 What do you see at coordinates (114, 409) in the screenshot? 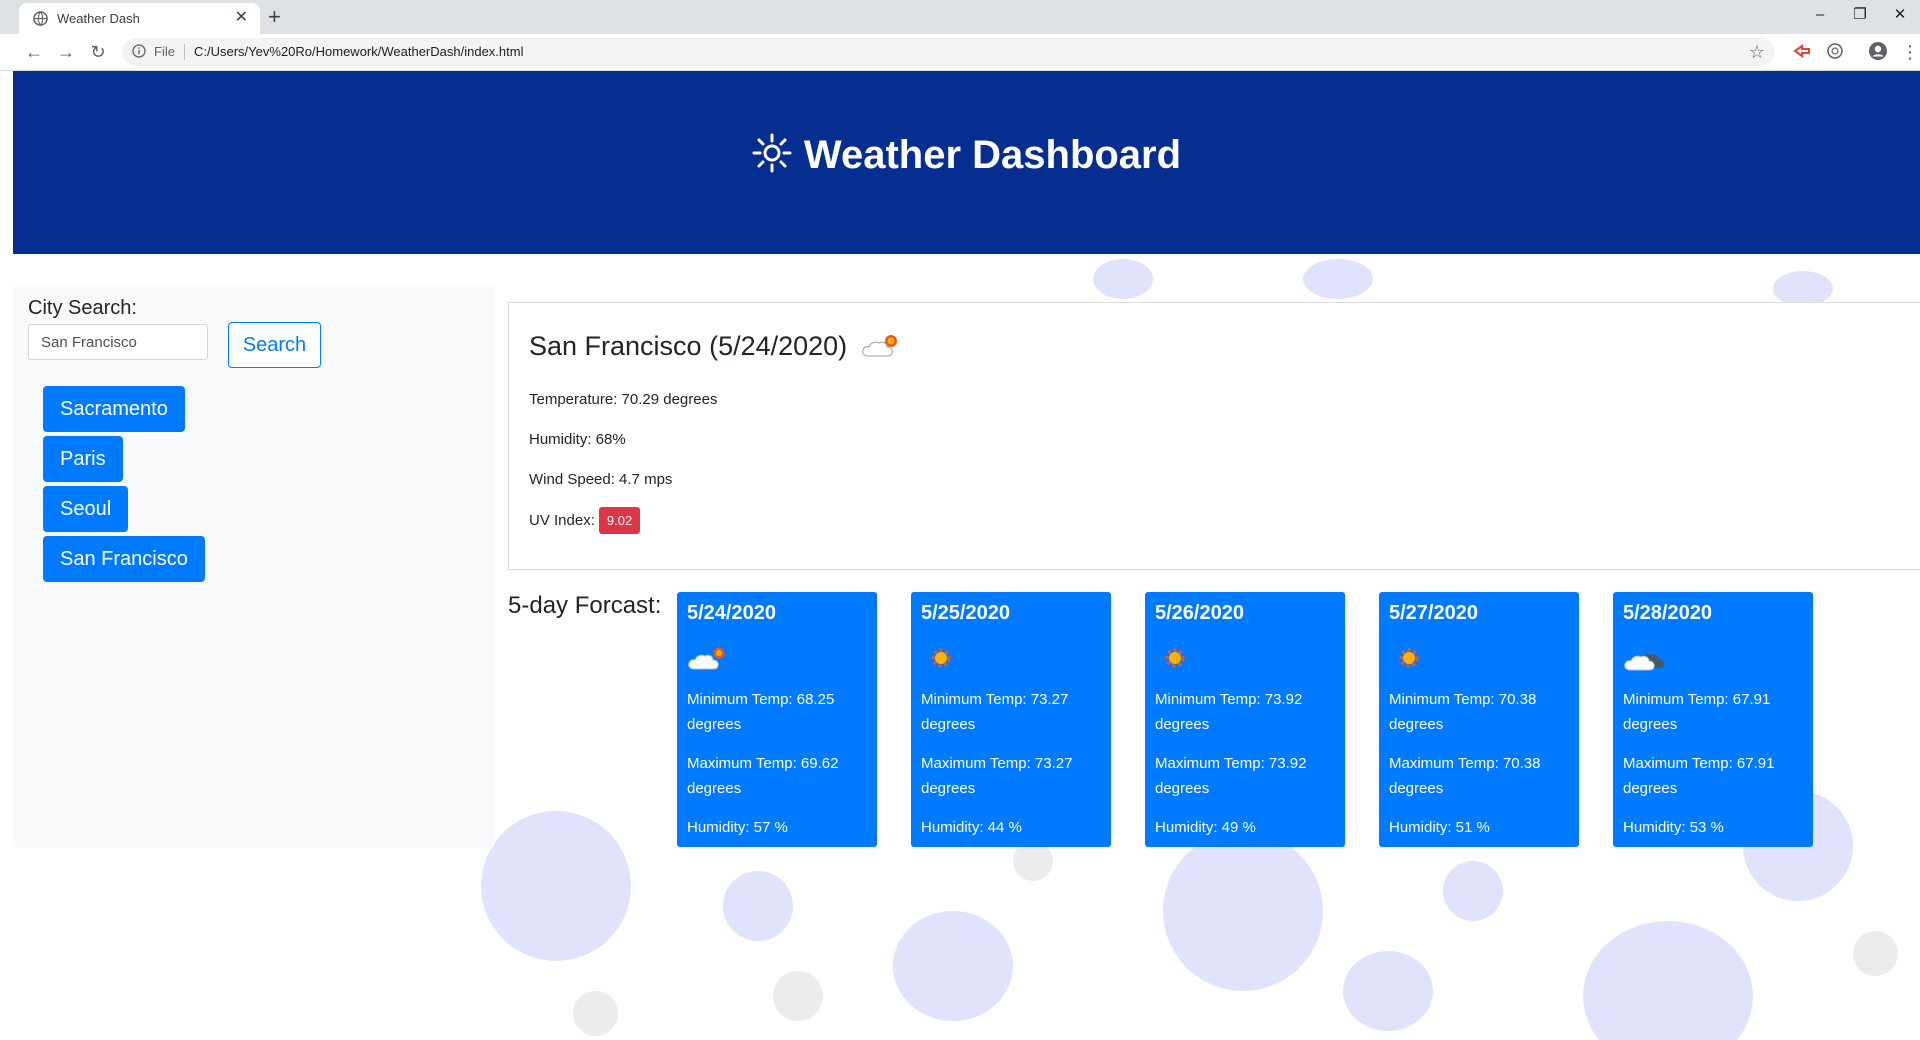
I see `city-button-sacramento: Sacramento` at bounding box center [114, 409].